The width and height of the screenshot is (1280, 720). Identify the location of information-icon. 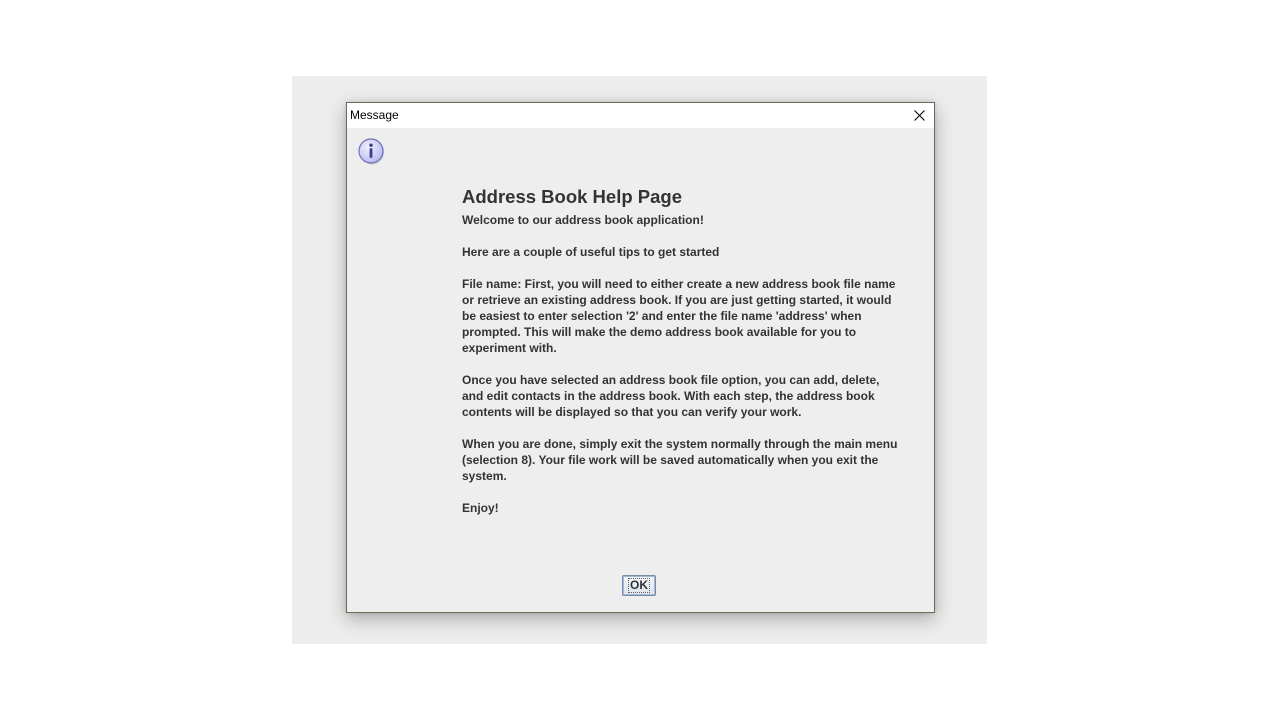
(371, 151).